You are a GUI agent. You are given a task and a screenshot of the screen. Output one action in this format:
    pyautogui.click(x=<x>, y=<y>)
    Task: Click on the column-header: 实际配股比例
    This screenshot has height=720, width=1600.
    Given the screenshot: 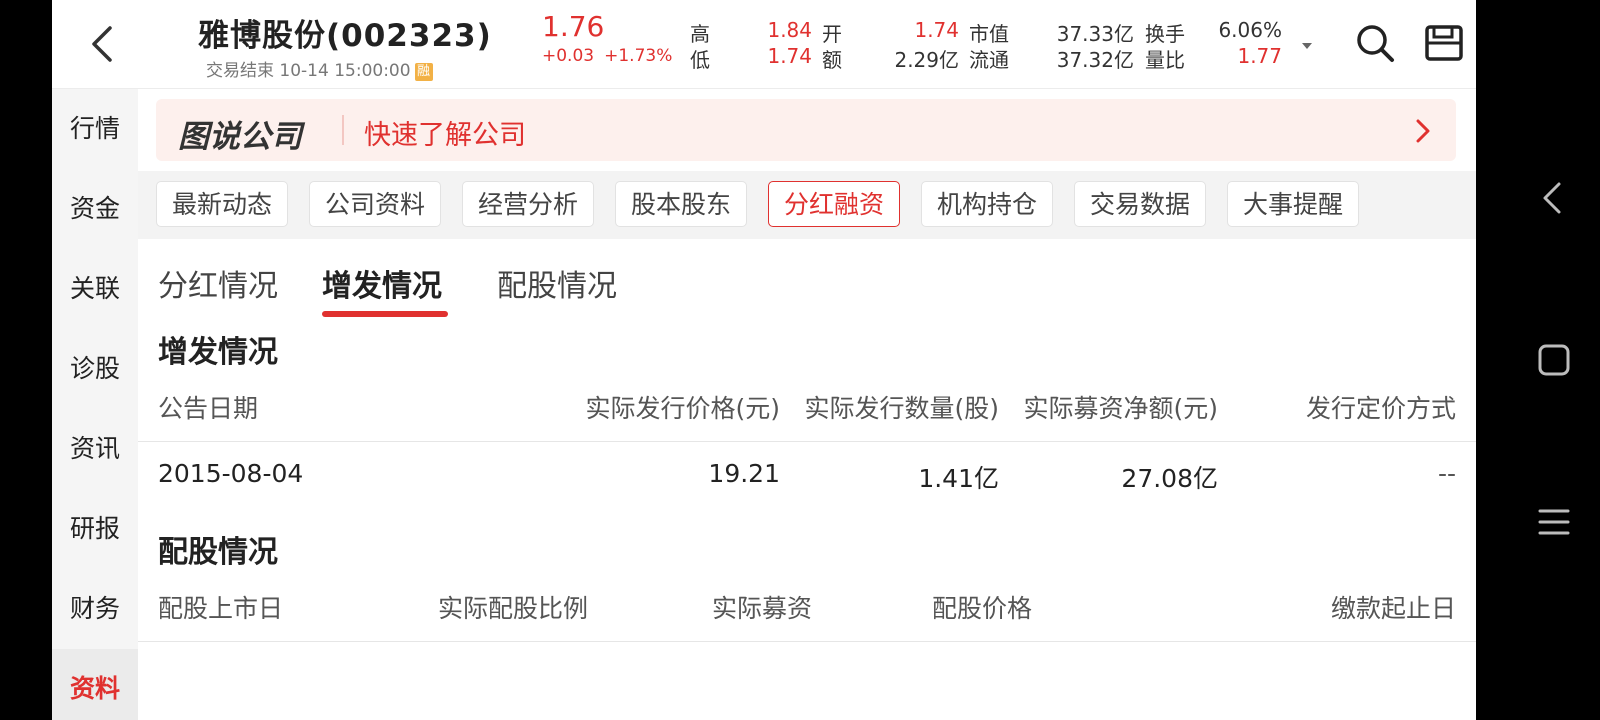 What is the action you would take?
    pyautogui.click(x=513, y=608)
    